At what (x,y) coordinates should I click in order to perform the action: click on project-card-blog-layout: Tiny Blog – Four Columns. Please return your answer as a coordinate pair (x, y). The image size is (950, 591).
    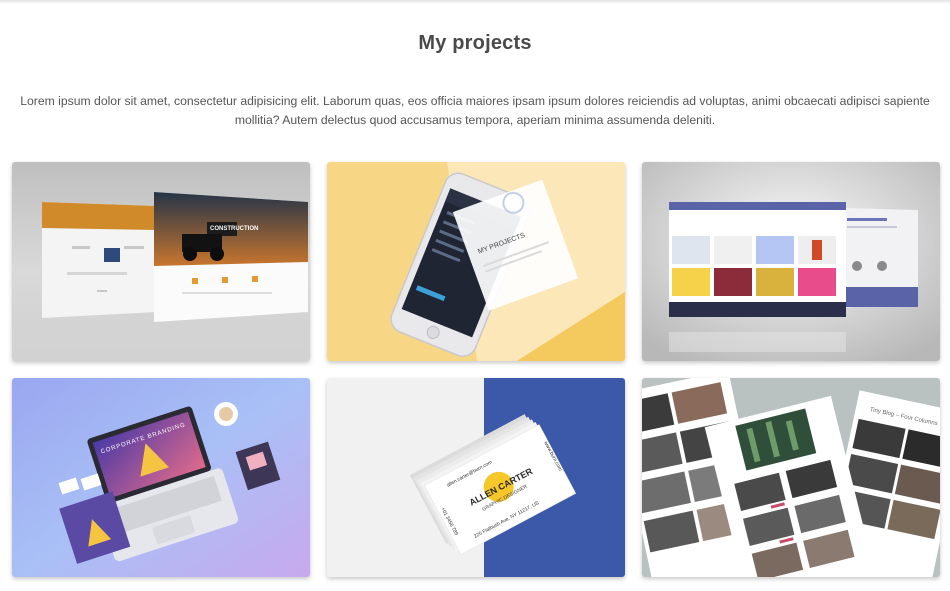
    Looking at the image, I should click on (791, 477).